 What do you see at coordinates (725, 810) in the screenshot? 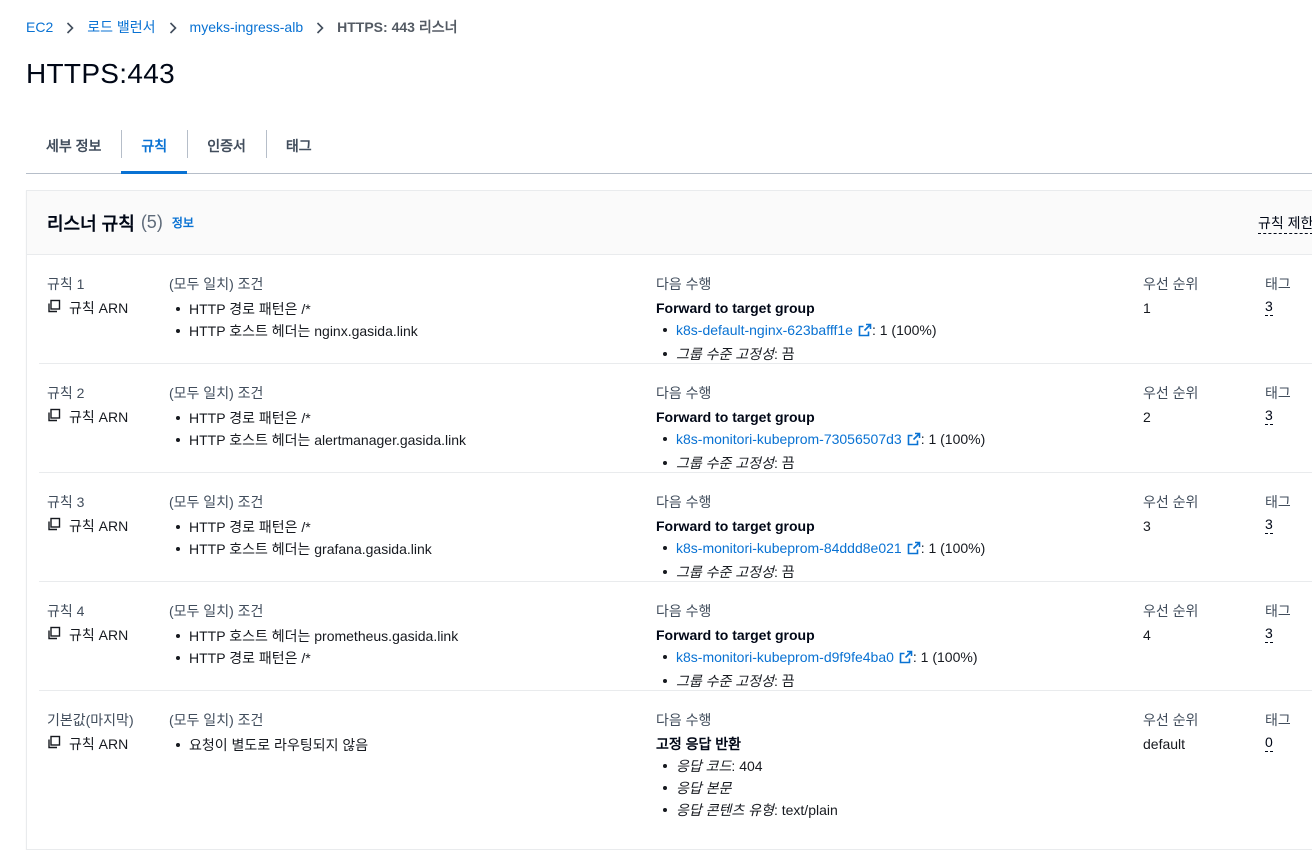
I see `content-type-label: 응답 콘텐츠 유형` at bounding box center [725, 810].